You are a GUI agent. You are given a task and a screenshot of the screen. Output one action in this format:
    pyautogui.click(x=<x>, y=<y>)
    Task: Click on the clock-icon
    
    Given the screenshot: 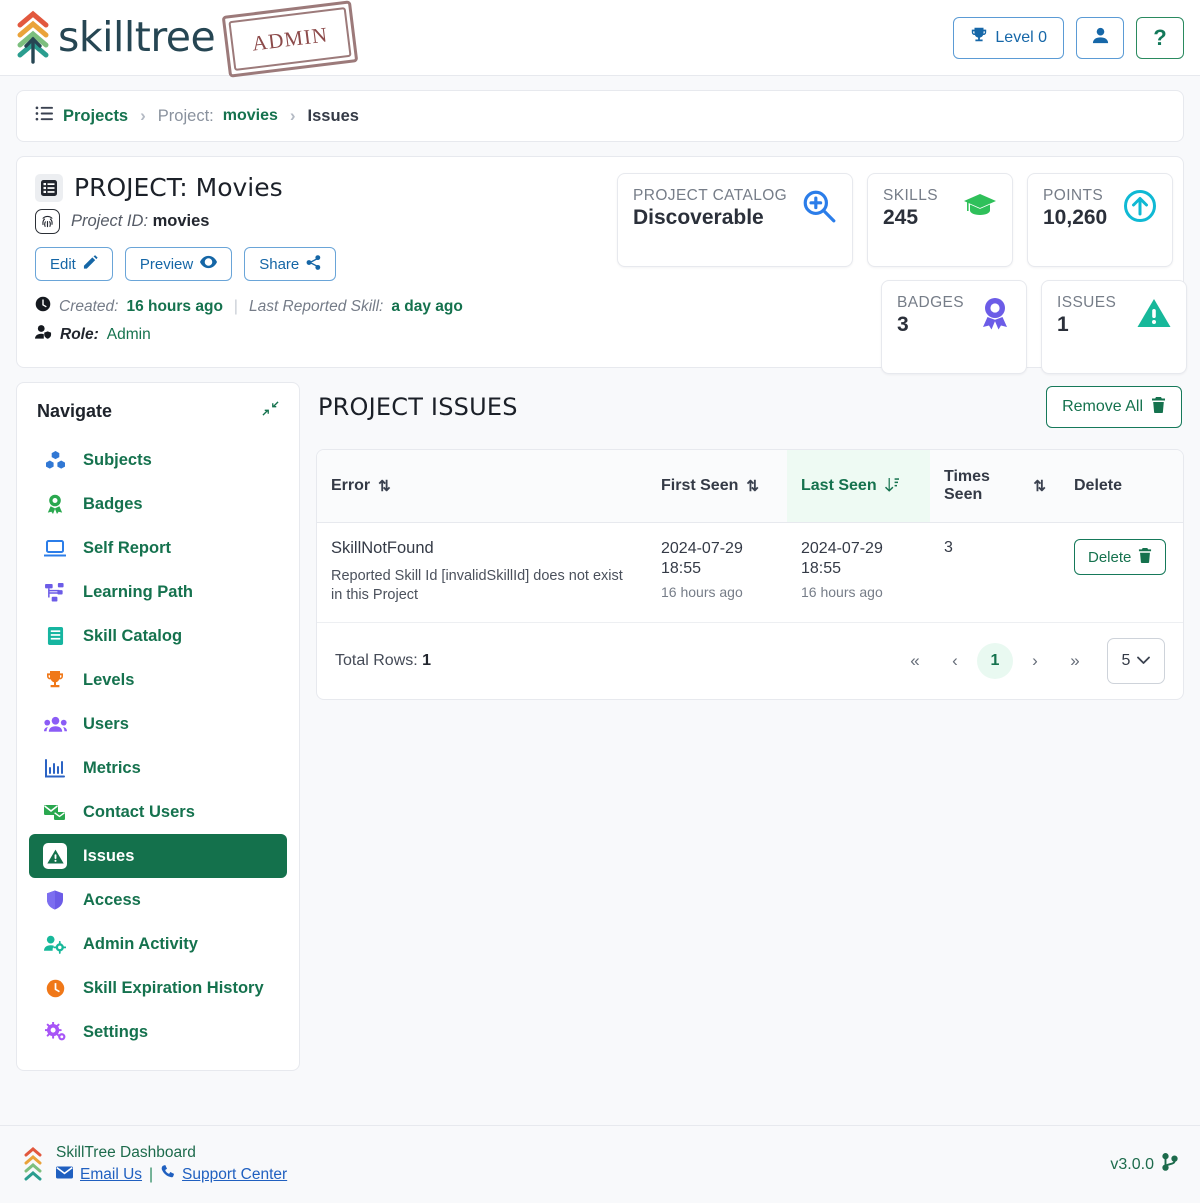 What is the action you would take?
    pyautogui.click(x=55, y=988)
    